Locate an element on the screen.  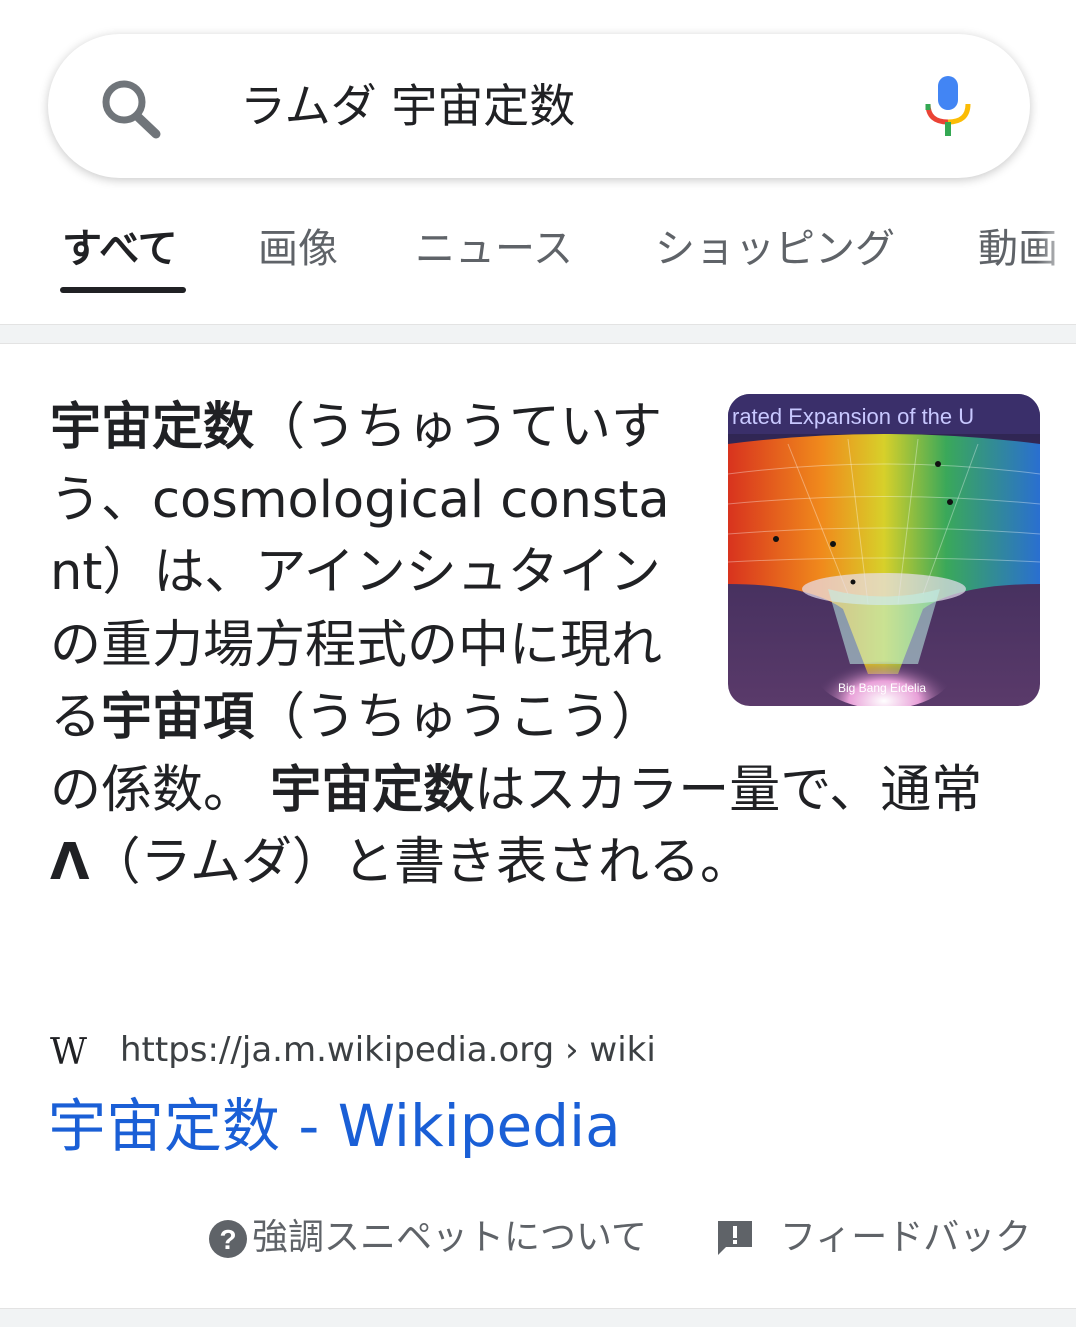
search-tabs: すべて 画像 ニュース ショッピング 動画 is located at coordinates (538, 260).